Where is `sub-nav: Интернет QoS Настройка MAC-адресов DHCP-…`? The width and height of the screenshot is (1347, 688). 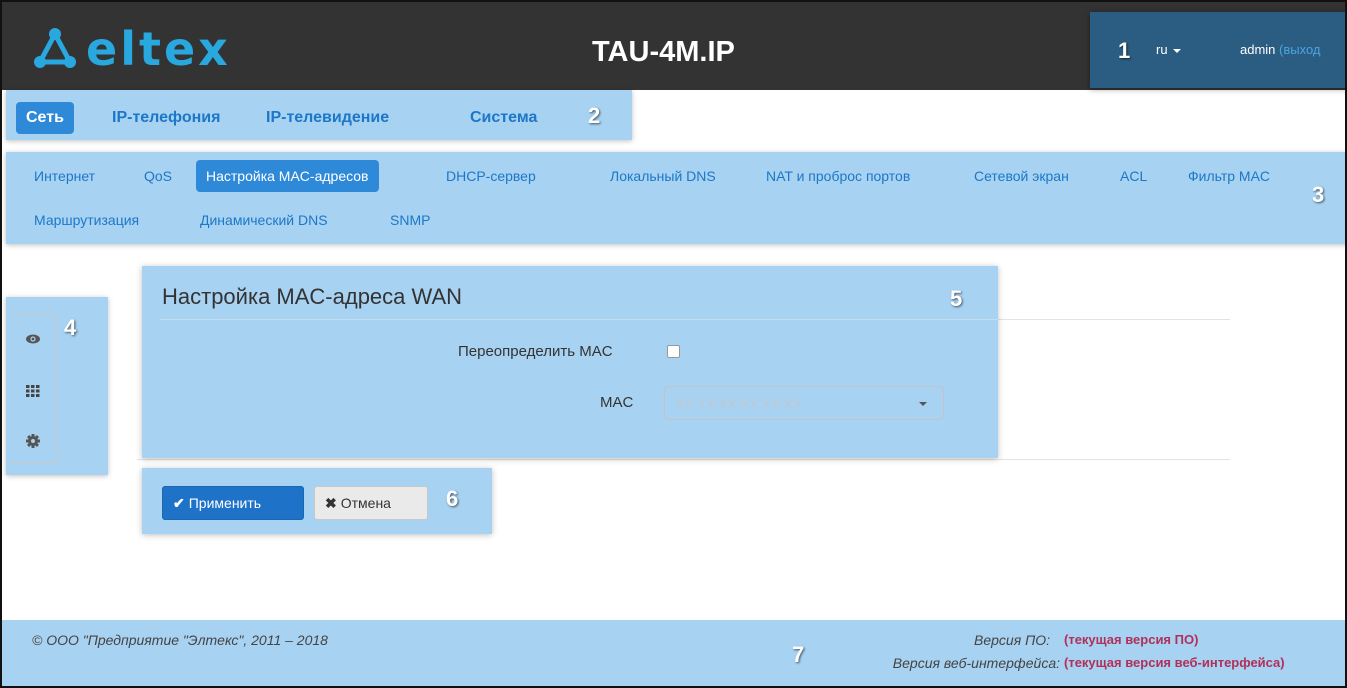
sub-nav: Интернет QoS Настройка MAC-адресов DHCP-… is located at coordinates (675, 198).